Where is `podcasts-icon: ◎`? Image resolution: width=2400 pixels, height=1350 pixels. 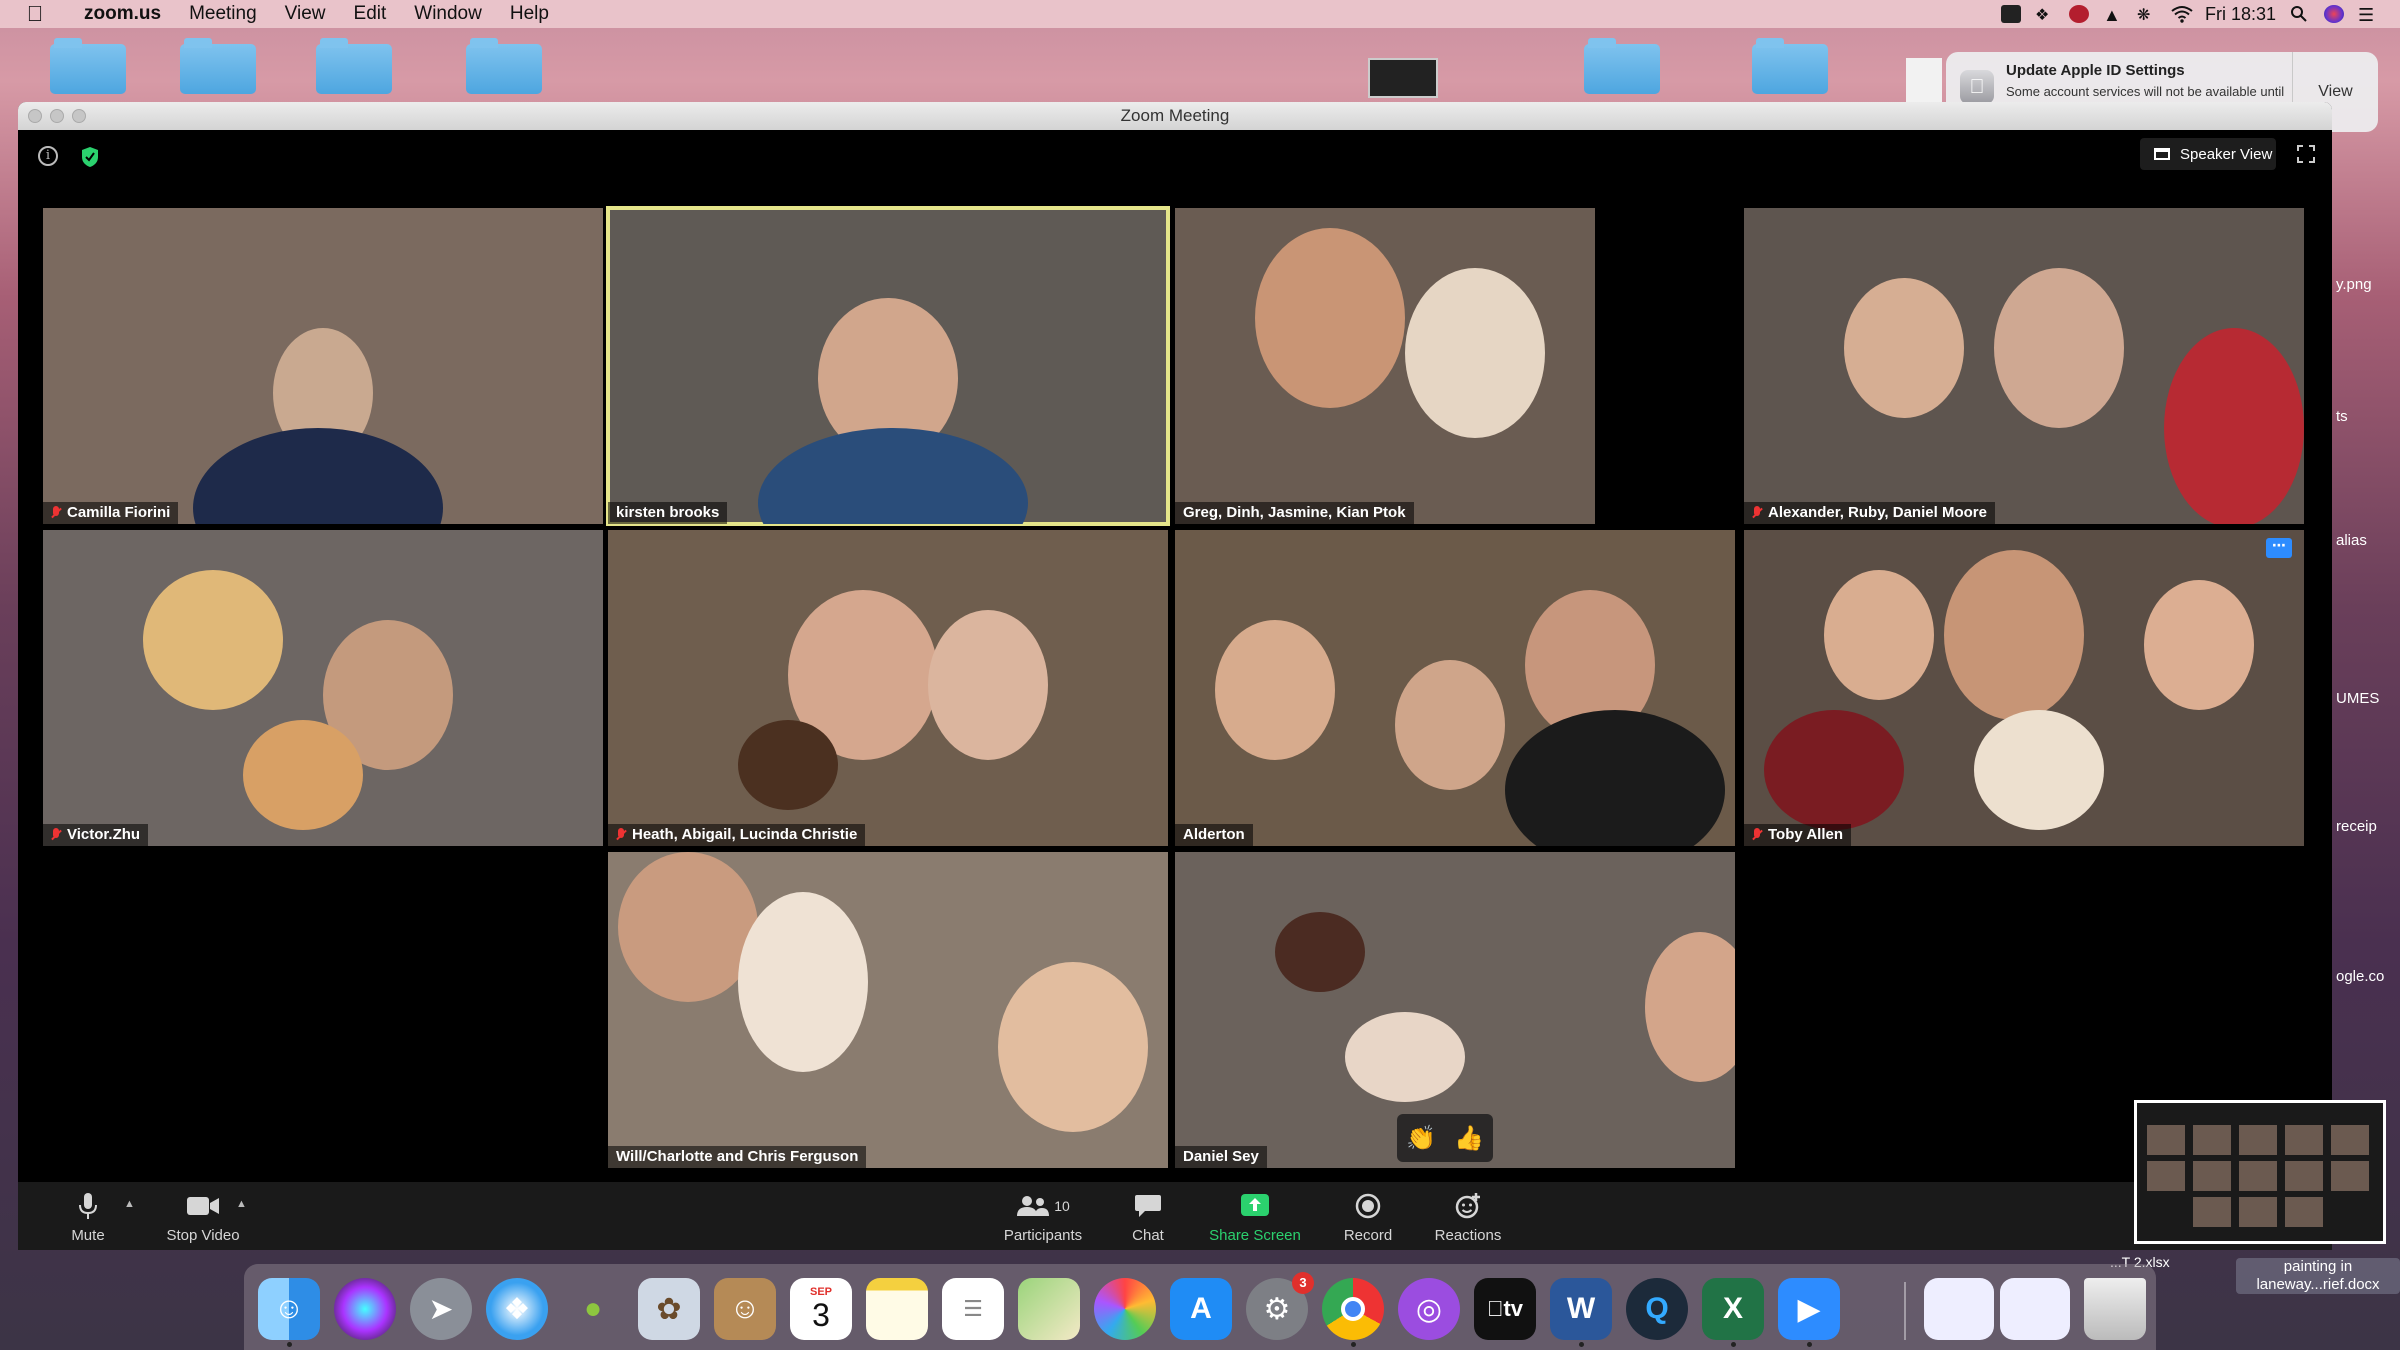 podcasts-icon: ◎ is located at coordinates (1429, 1309).